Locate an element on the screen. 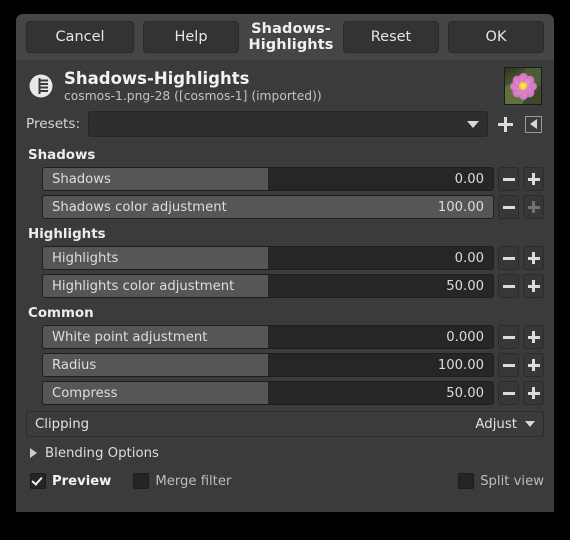 This screenshot has width=570, height=540. reset-button: Reset is located at coordinates (391, 37).